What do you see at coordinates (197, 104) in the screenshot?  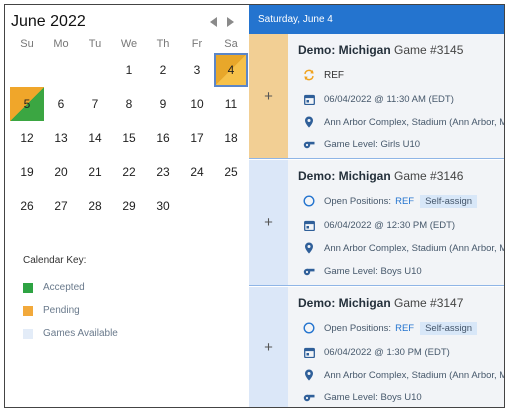 I see `calendar-day: 10` at bounding box center [197, 104].